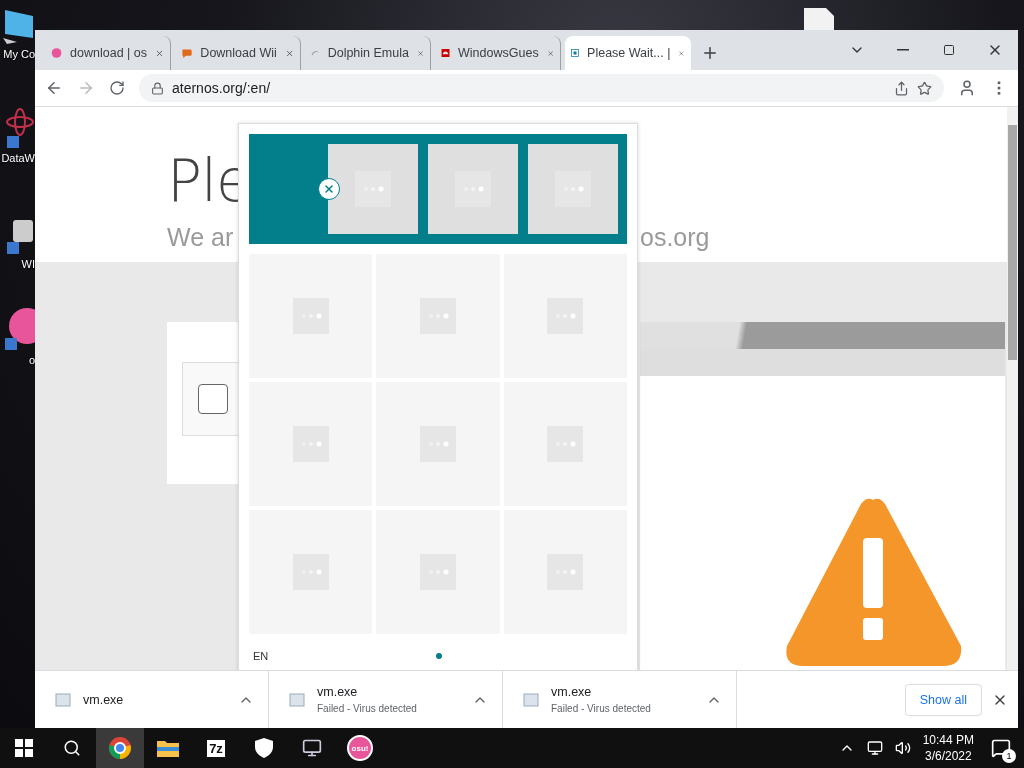  Describe the element at coordinates (924, 88) in the screenshot. I see `bookmark-star-icon` at that location.